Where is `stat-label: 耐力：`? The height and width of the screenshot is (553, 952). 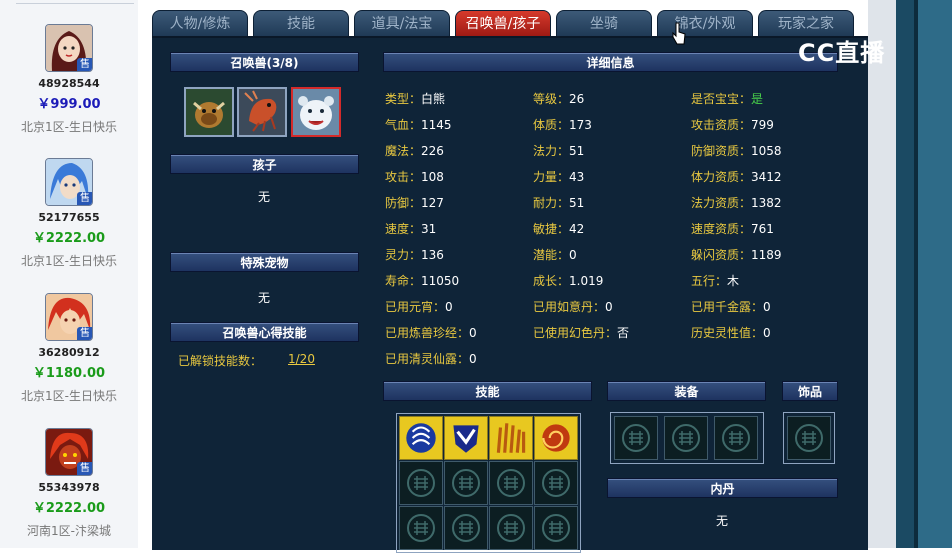
stat-label: 耐力： is located at coordinates (551, 203).